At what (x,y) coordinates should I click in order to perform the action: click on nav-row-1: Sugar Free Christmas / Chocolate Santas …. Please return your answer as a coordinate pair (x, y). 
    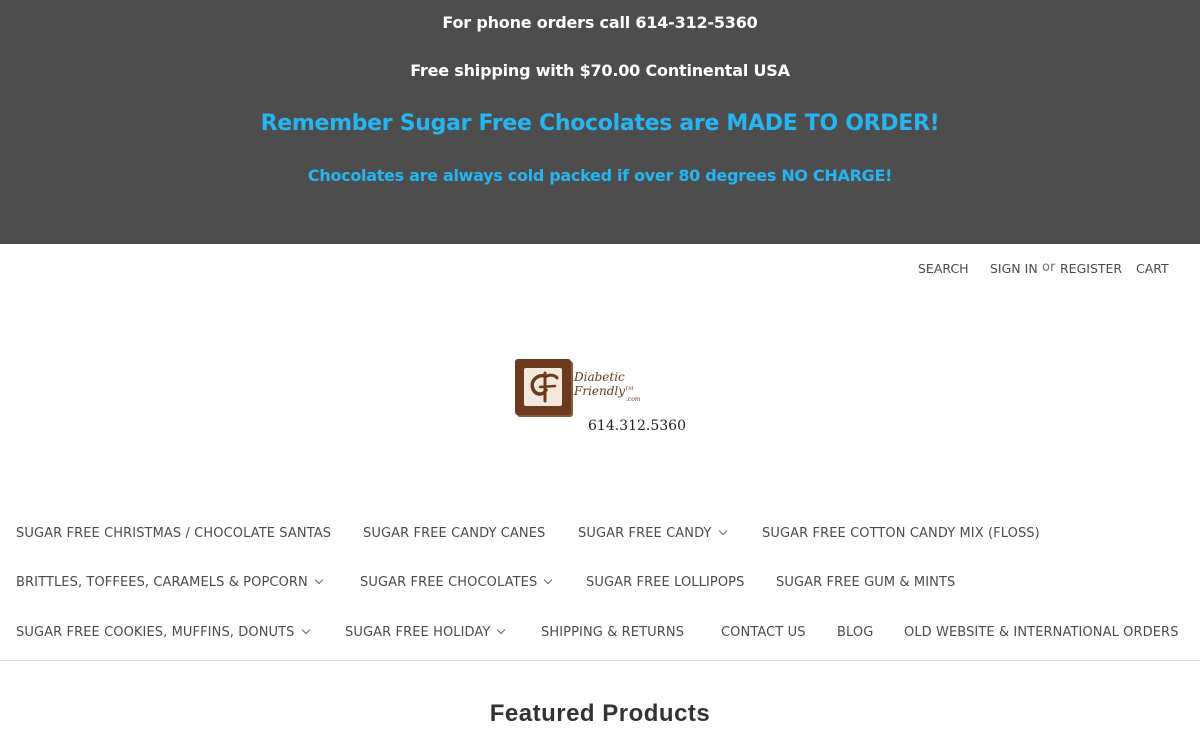
    Looking at the image, I should click on (600, 536).